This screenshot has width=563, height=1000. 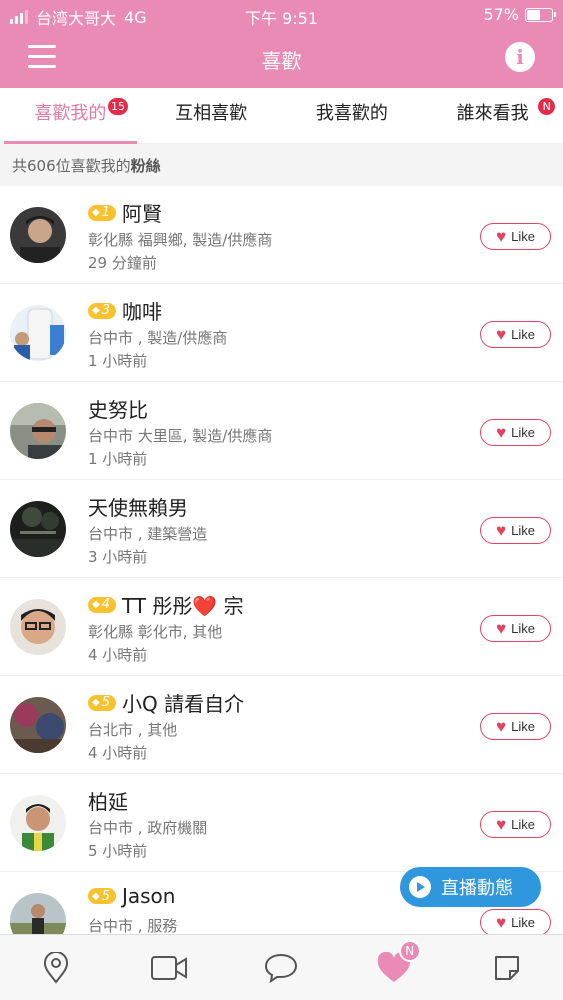 I want to click on tab-i-like: 我喜歡的, so click(x=352, y=115).